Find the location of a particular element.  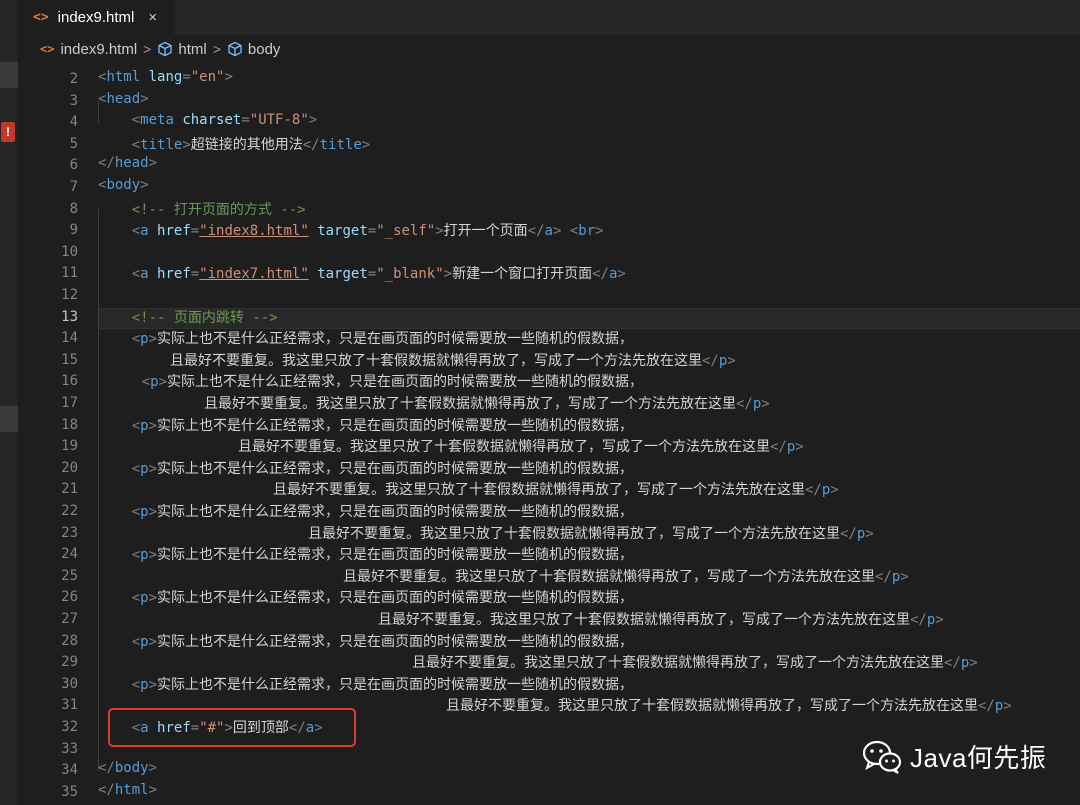

close-icon: × is located at coordinates (152, 17).